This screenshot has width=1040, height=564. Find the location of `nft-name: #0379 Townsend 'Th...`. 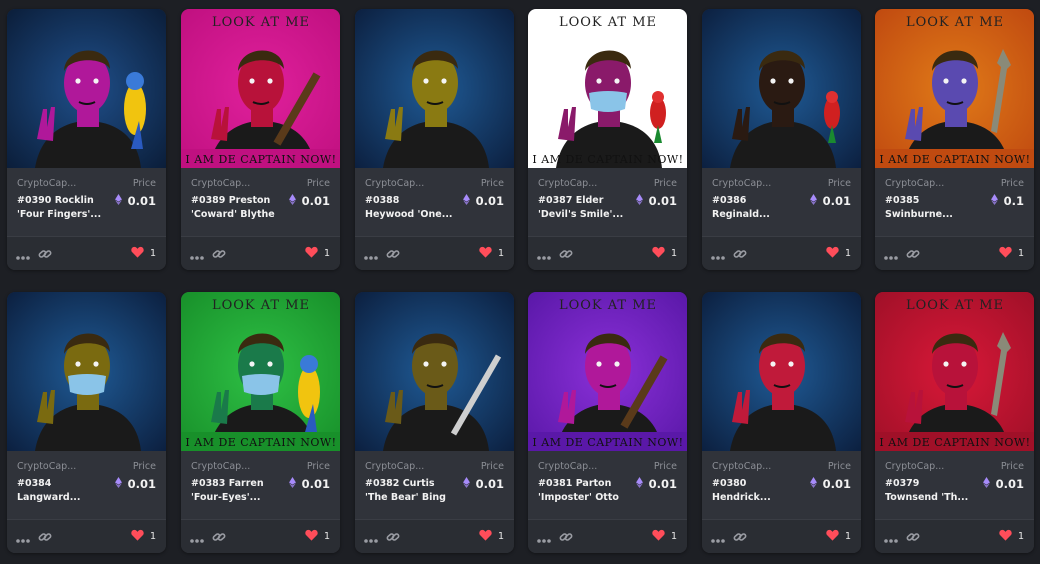

nft-name: #0379 Townsend 'Th... is located at coordinates (931, 491).